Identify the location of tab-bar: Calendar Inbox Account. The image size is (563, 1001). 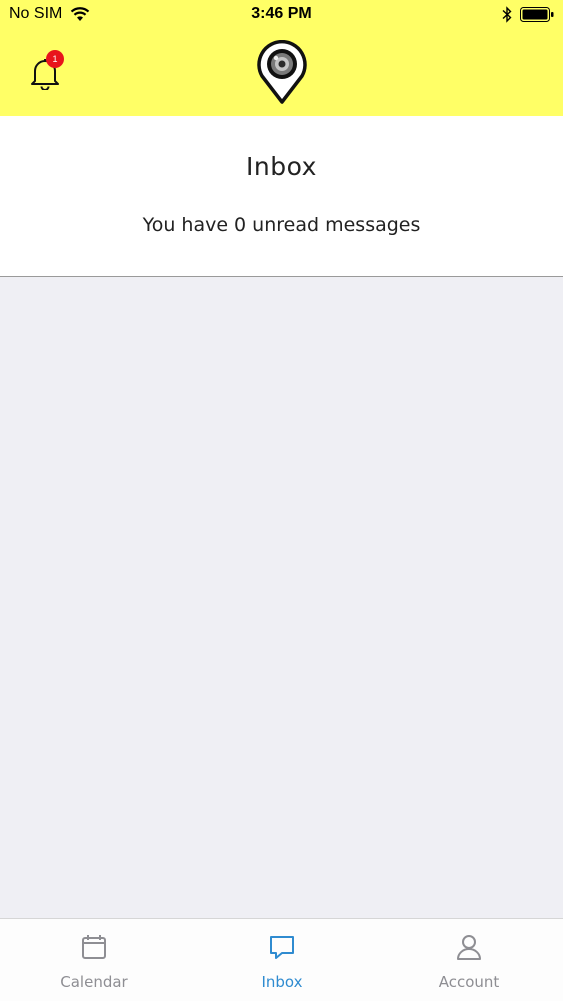
(281, 959).